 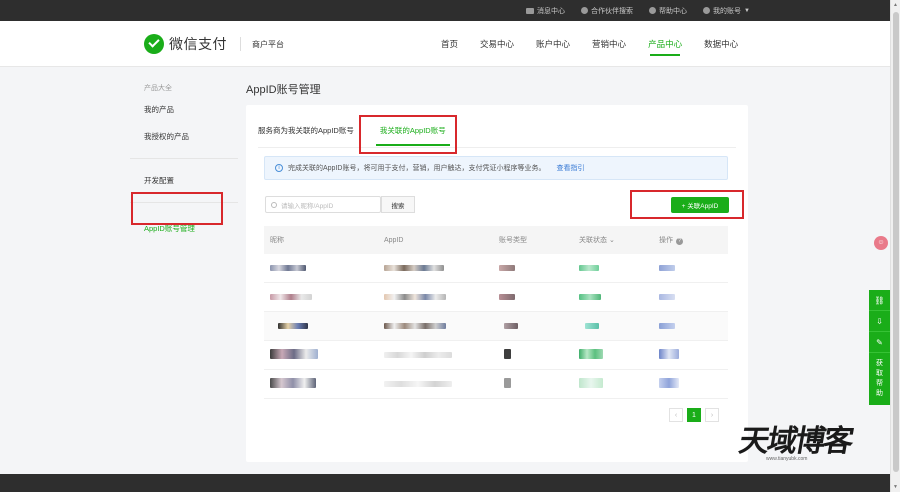 What do you see at coordinates (879, 300) in the screenshot?
I see `link-icon: ⛓` at bounding box center [879, 300].